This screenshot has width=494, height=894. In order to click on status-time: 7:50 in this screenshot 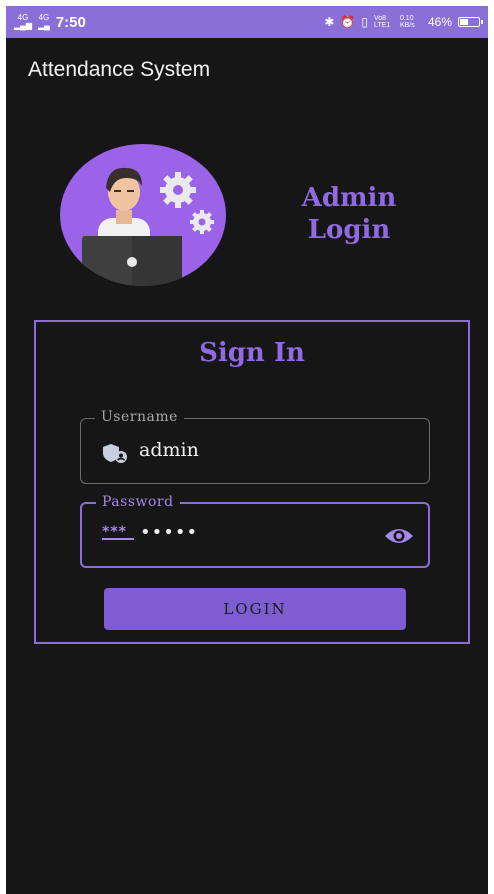, I will do `click(70, 22)`.